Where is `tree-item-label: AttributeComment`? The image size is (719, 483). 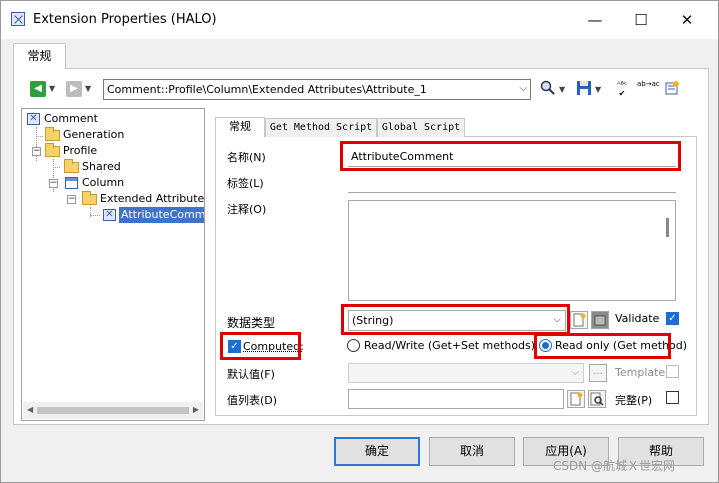
tree-item-label: AttributeComment is located at coordinates (161, 215).